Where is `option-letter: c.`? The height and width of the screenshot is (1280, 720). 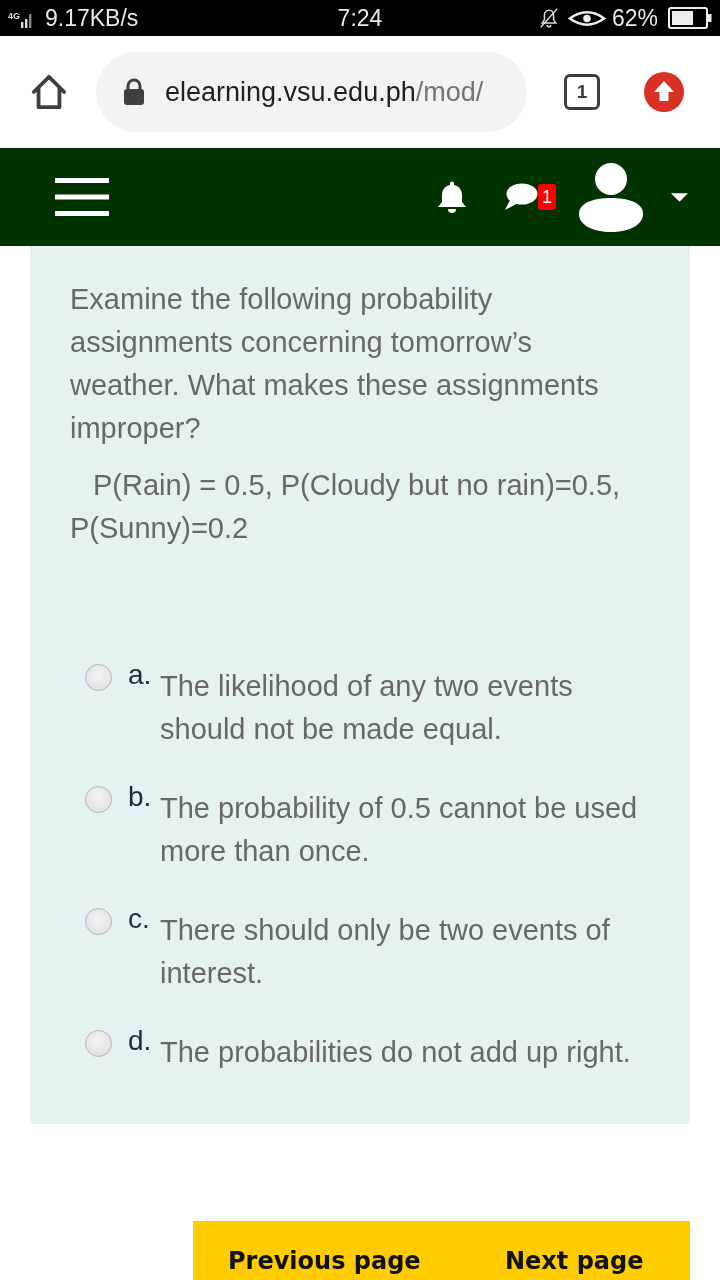
option-letter: c. is located at coordinates (139, 918).